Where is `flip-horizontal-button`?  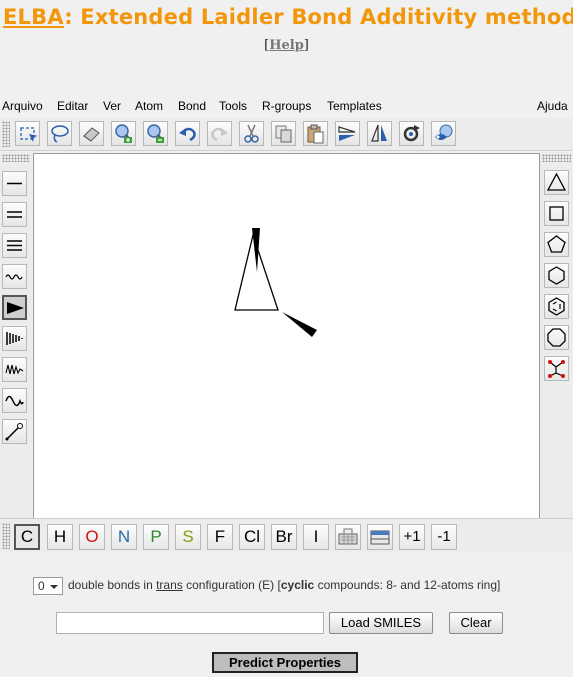 flip-horizontal-button is located at coordinates (347, 133).